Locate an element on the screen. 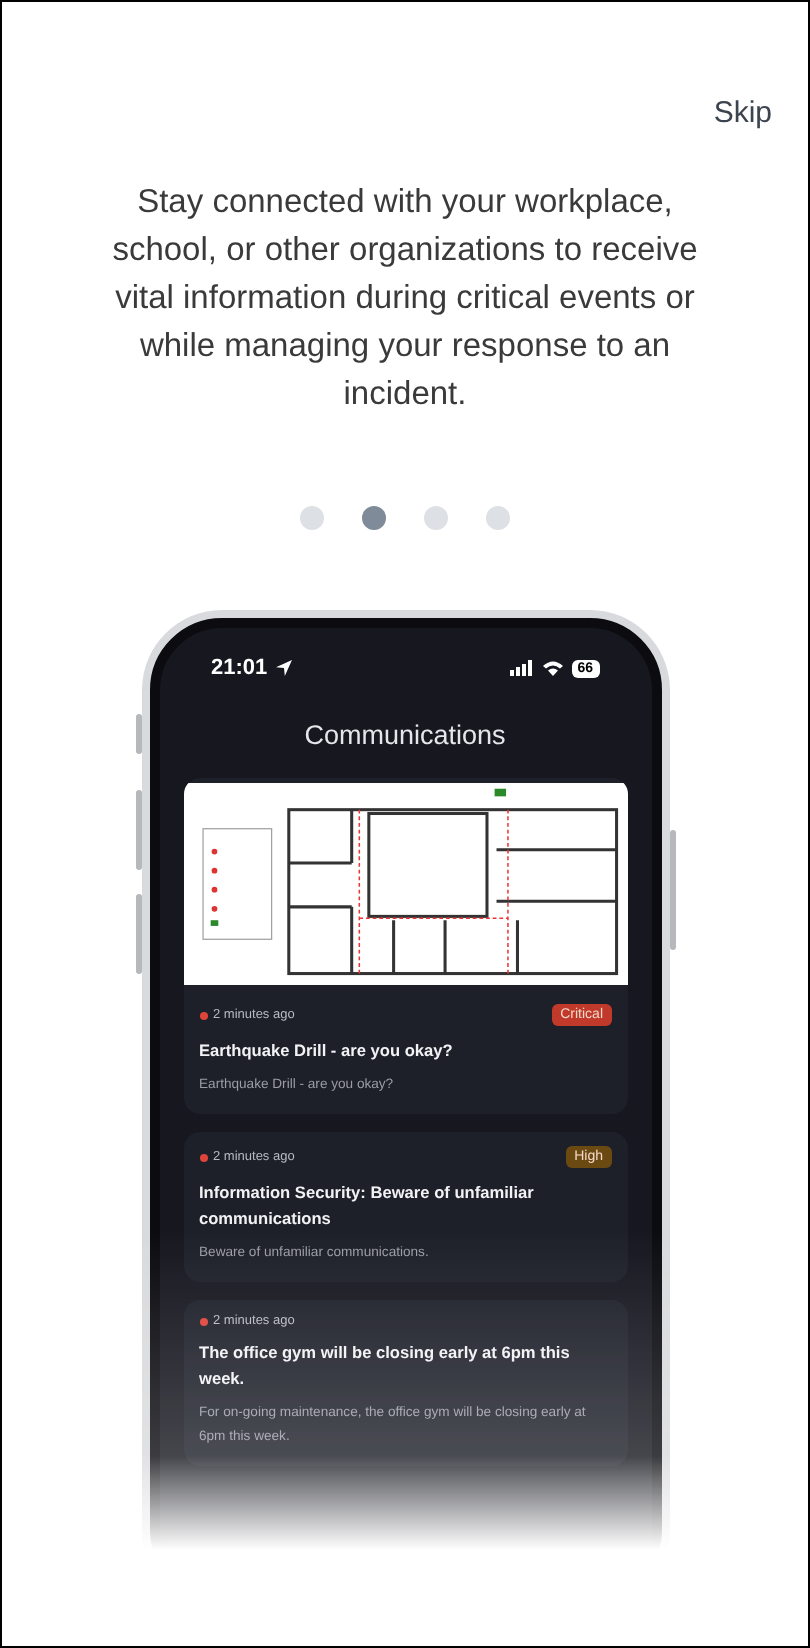 This screenshot has height=1648, width=810. message-title: The office gym will be closing early at 6pm this week. is located at coordinates (385, 1366).